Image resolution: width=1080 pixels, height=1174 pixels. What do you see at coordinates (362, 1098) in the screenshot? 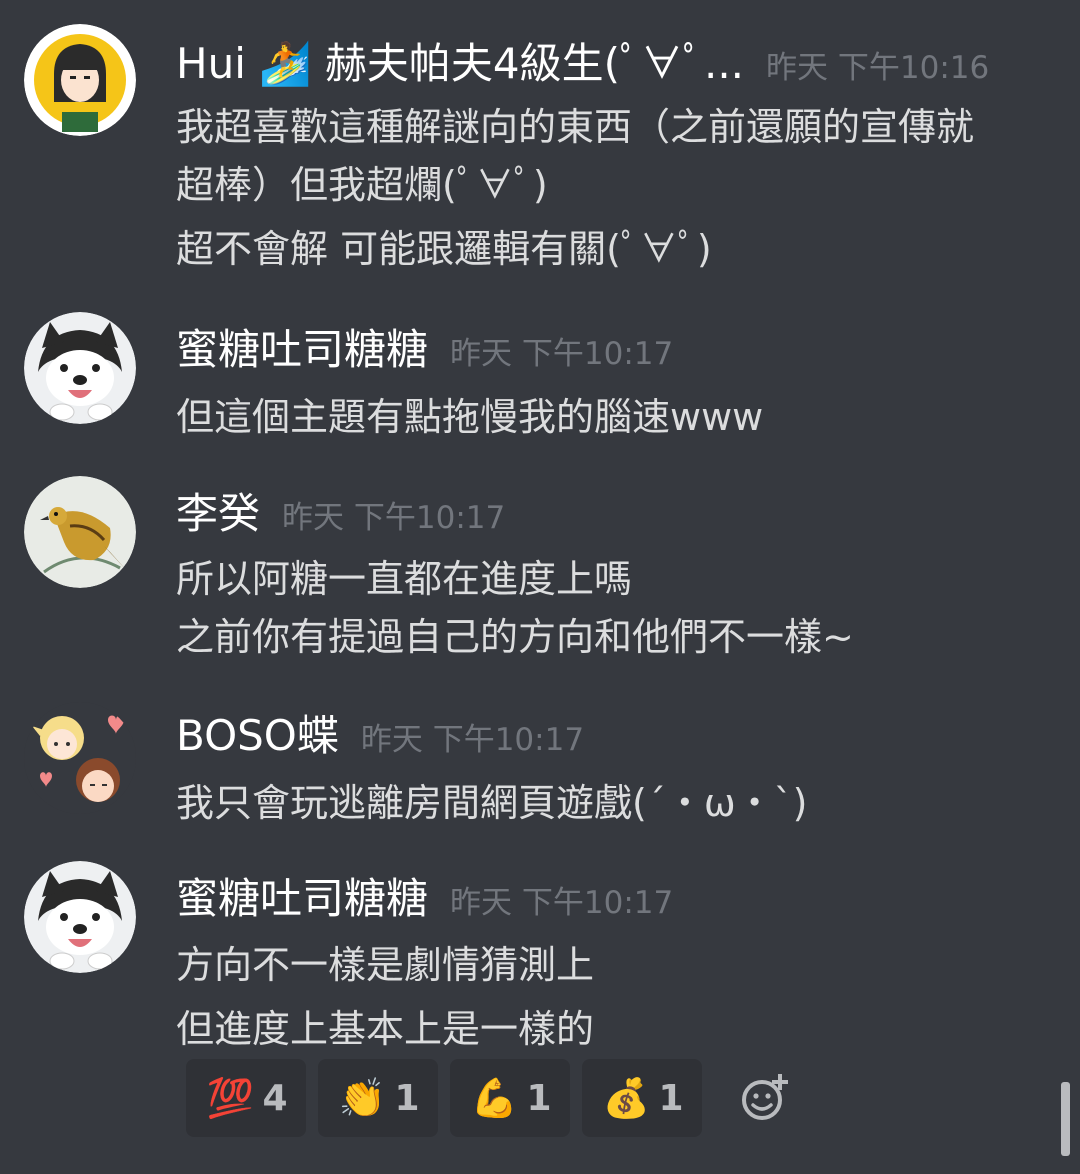
I see `clapping-hands-icon: 👏` at bounding box center [362, 1098].